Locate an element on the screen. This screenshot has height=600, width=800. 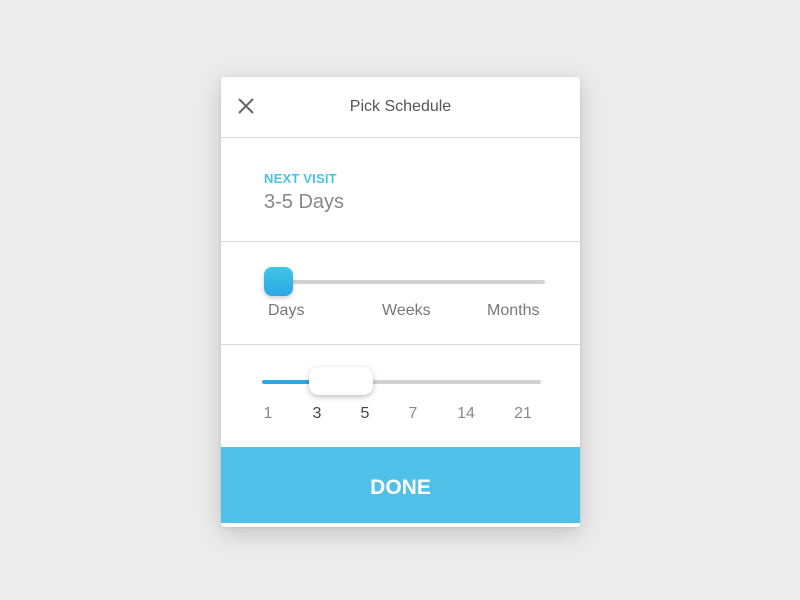
next-visit-section: NEXT VISIT 3-5 Days is located at coordinates (400, 190).